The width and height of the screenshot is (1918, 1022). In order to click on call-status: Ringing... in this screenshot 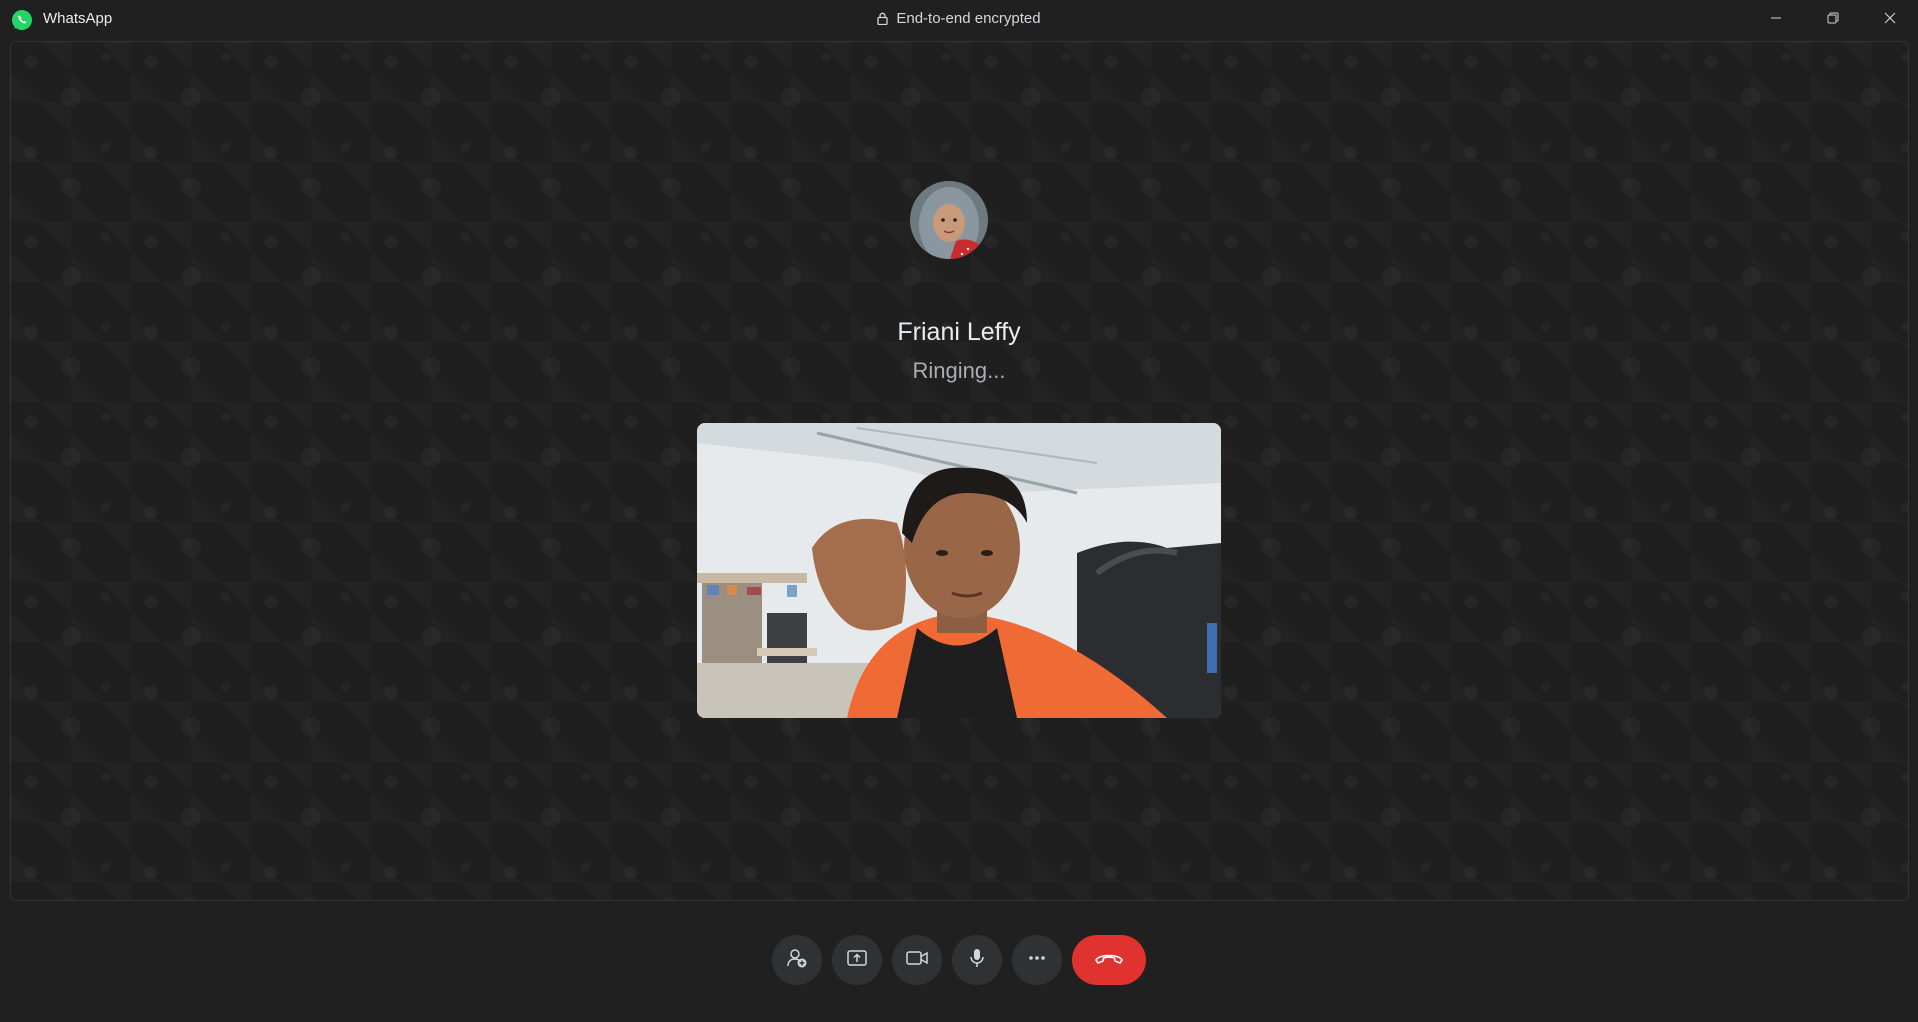, I will do `click(959, 370)`.